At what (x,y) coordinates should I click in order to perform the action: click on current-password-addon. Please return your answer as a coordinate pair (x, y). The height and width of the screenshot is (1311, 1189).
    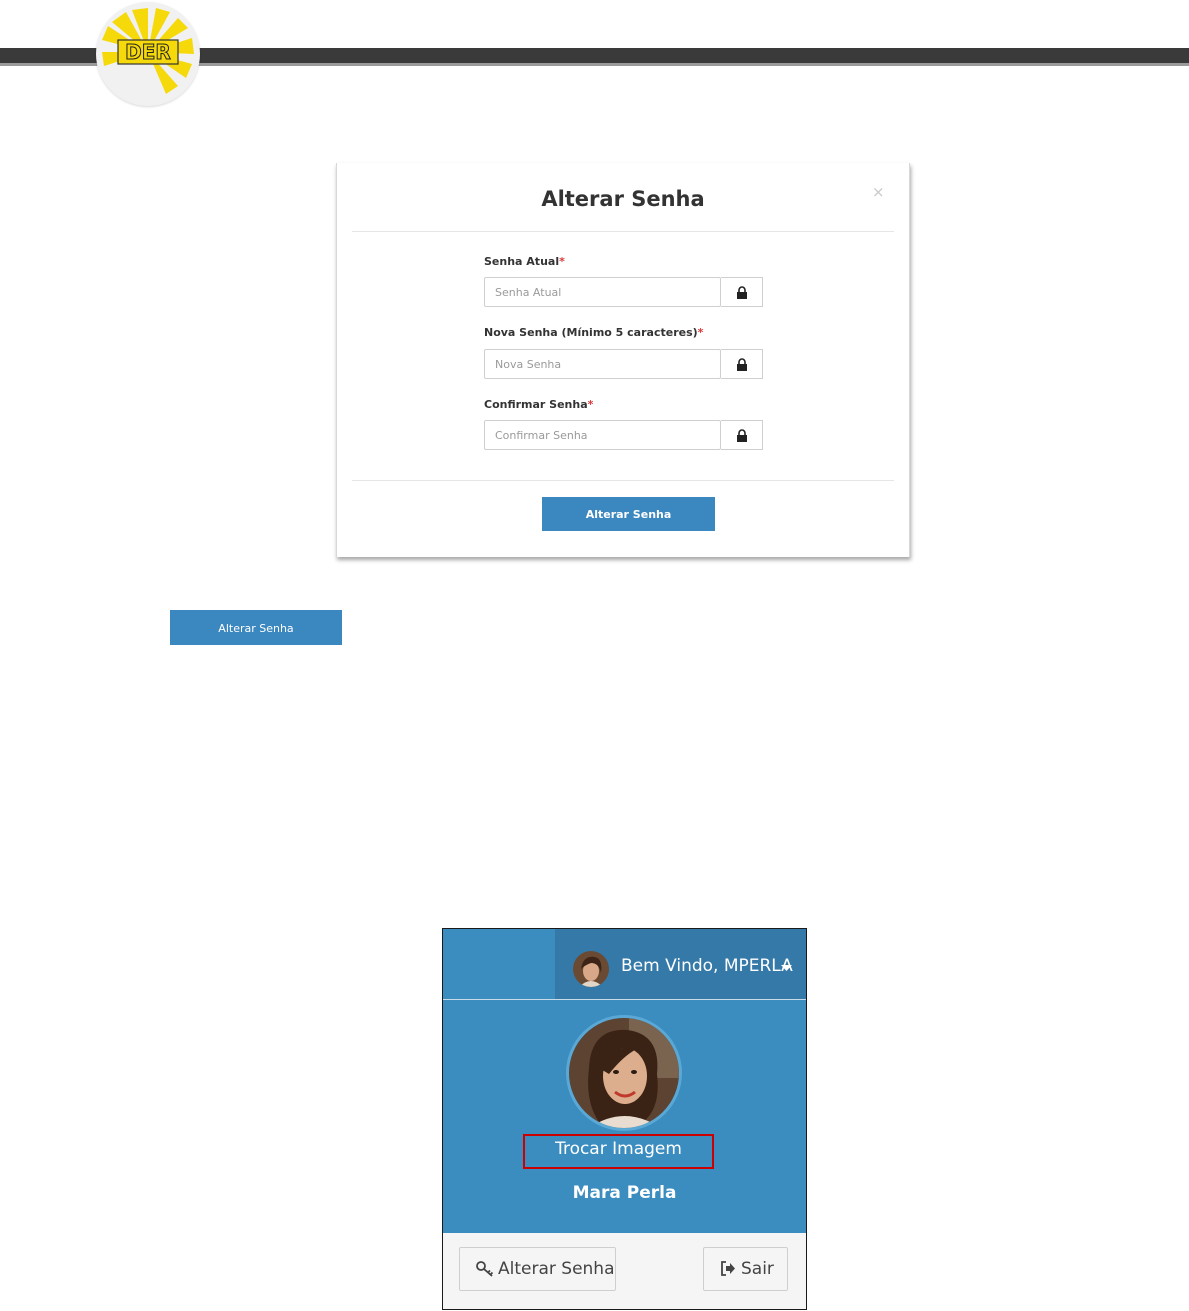
    Looking at the image, I should click on (742, 292).